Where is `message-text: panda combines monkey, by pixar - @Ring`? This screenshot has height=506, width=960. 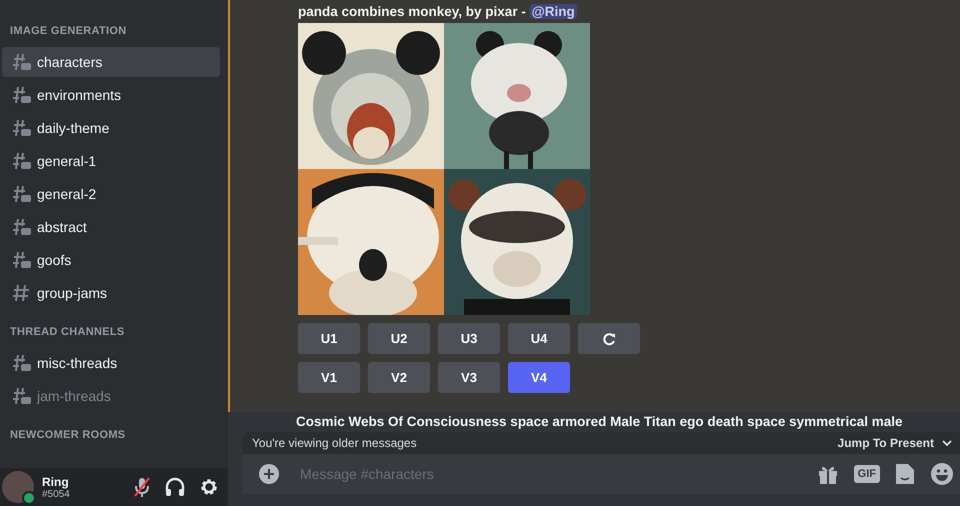 message-text: panda combines monkey, by pixar - @Ring is located at coordinates (437, 12).